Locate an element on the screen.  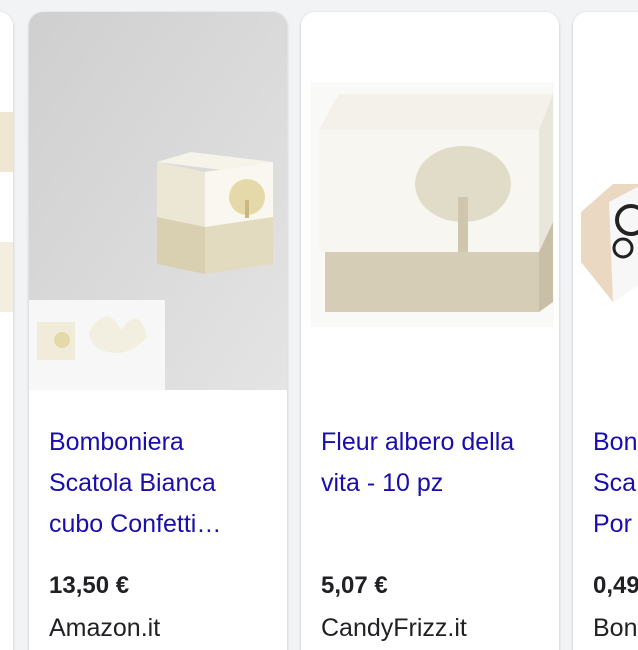
title-line: Scatola Bianca is located at coordinates (132, 483).